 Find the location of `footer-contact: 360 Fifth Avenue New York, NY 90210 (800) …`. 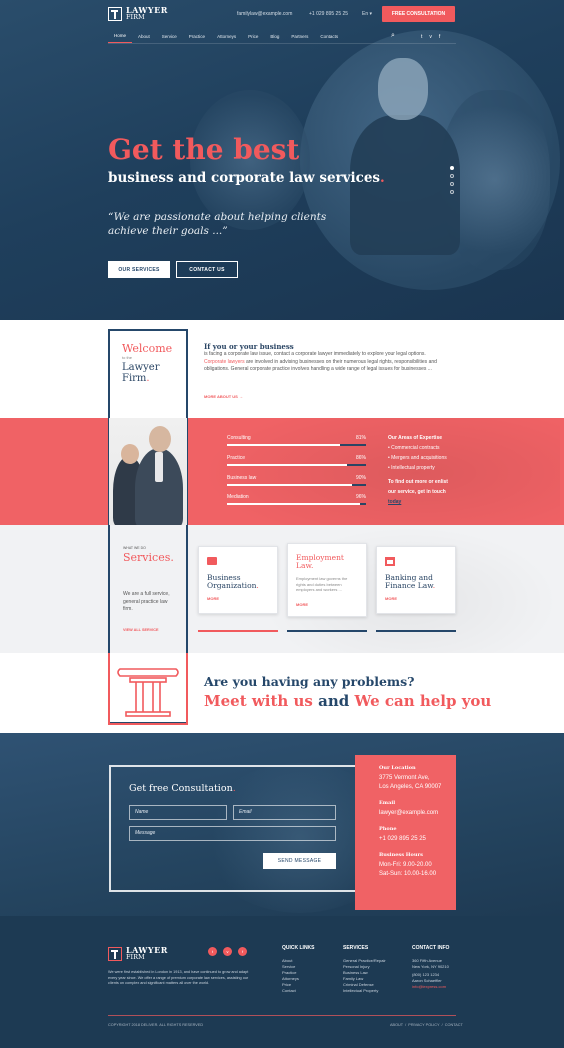

footer-contact: 360 Fifth Avenue New York, NY 90210 (800) … is located at coordinates (430, 974).